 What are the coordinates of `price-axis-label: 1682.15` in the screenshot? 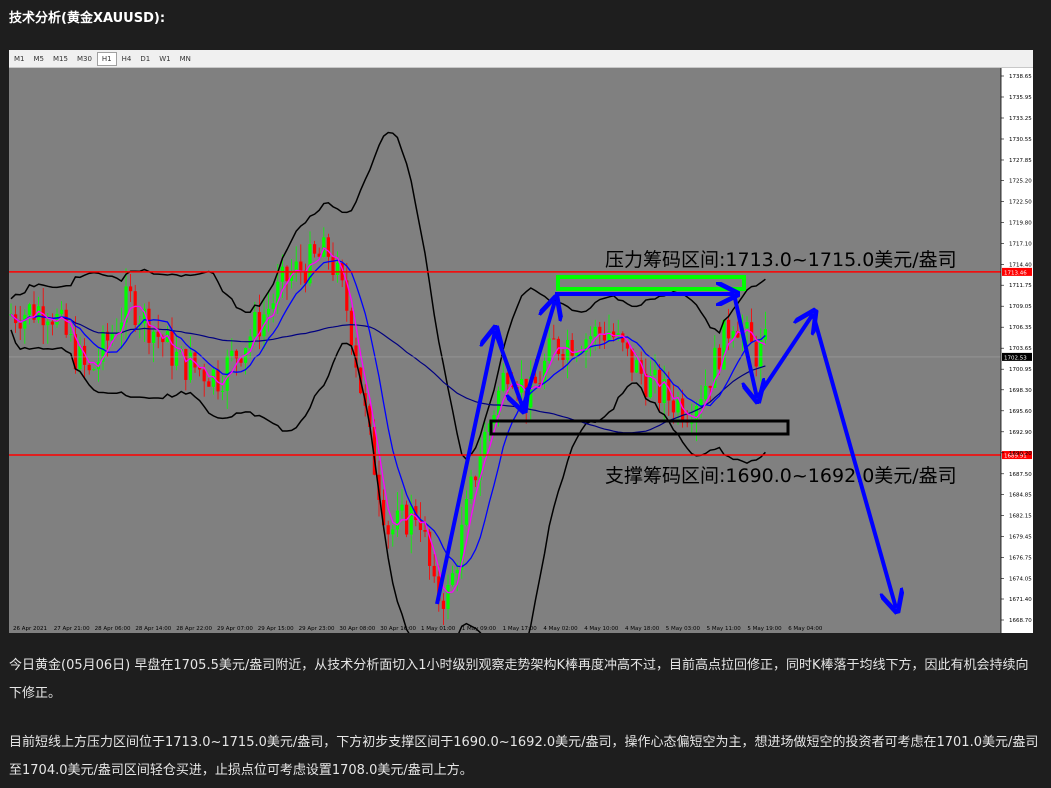 It's located at (1020, 516).